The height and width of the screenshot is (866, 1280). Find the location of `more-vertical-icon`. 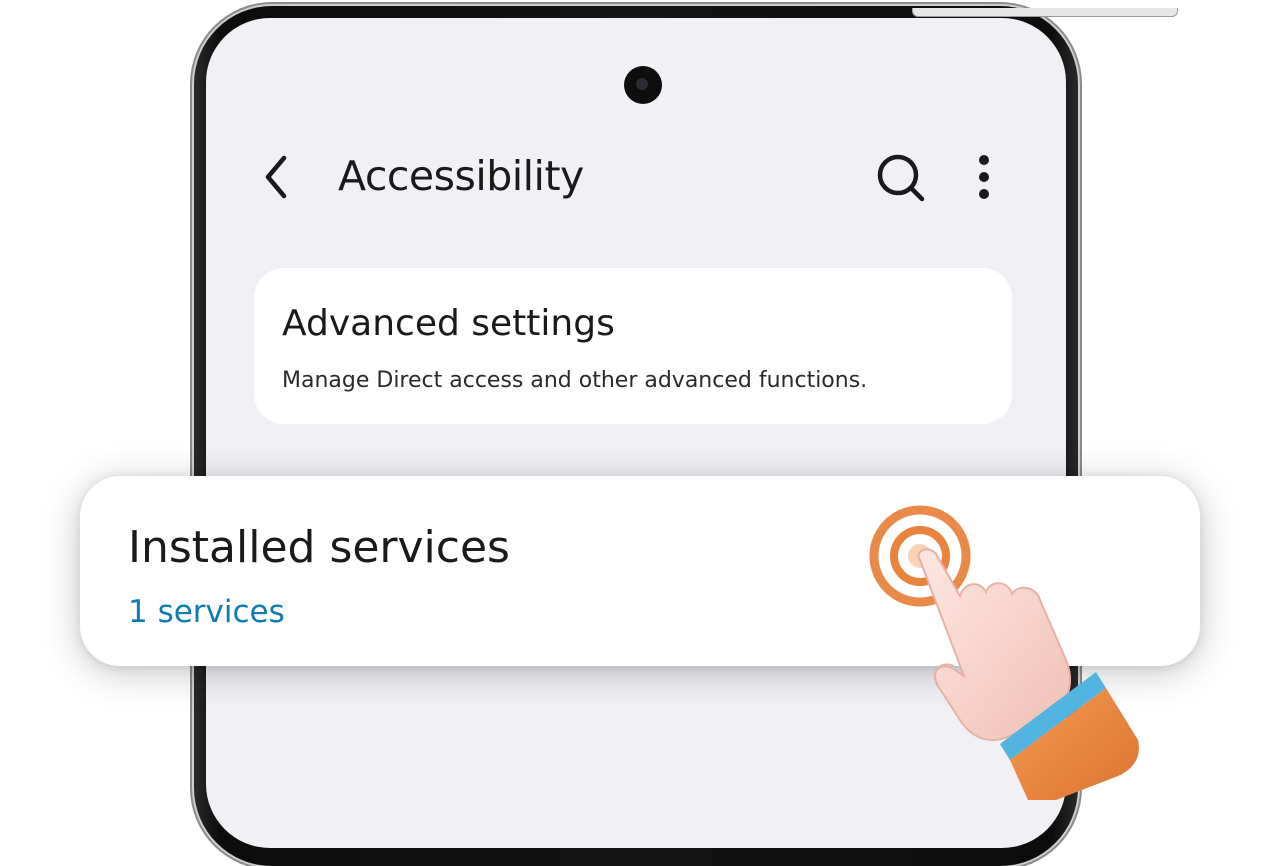

more-vertical-icon is located at coordinates (984, 177).